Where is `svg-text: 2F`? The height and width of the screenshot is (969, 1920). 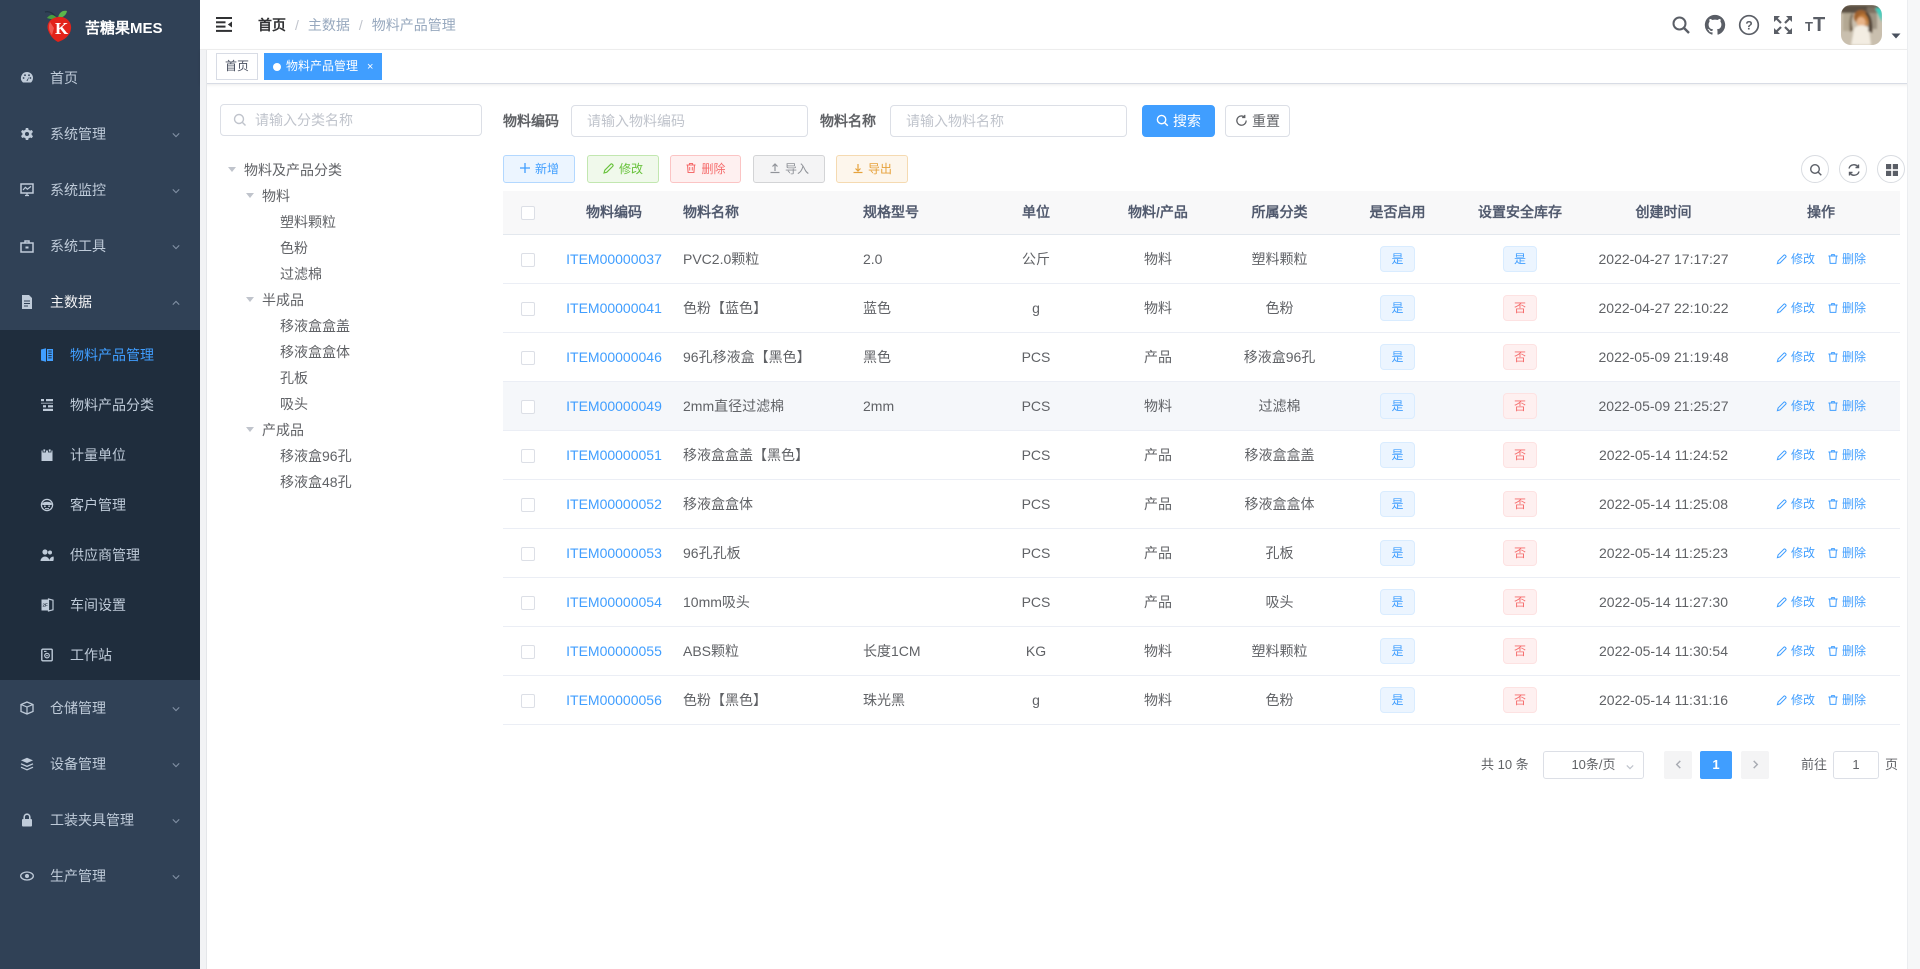
svg-text: 2F is located at coordinates (46, 605).